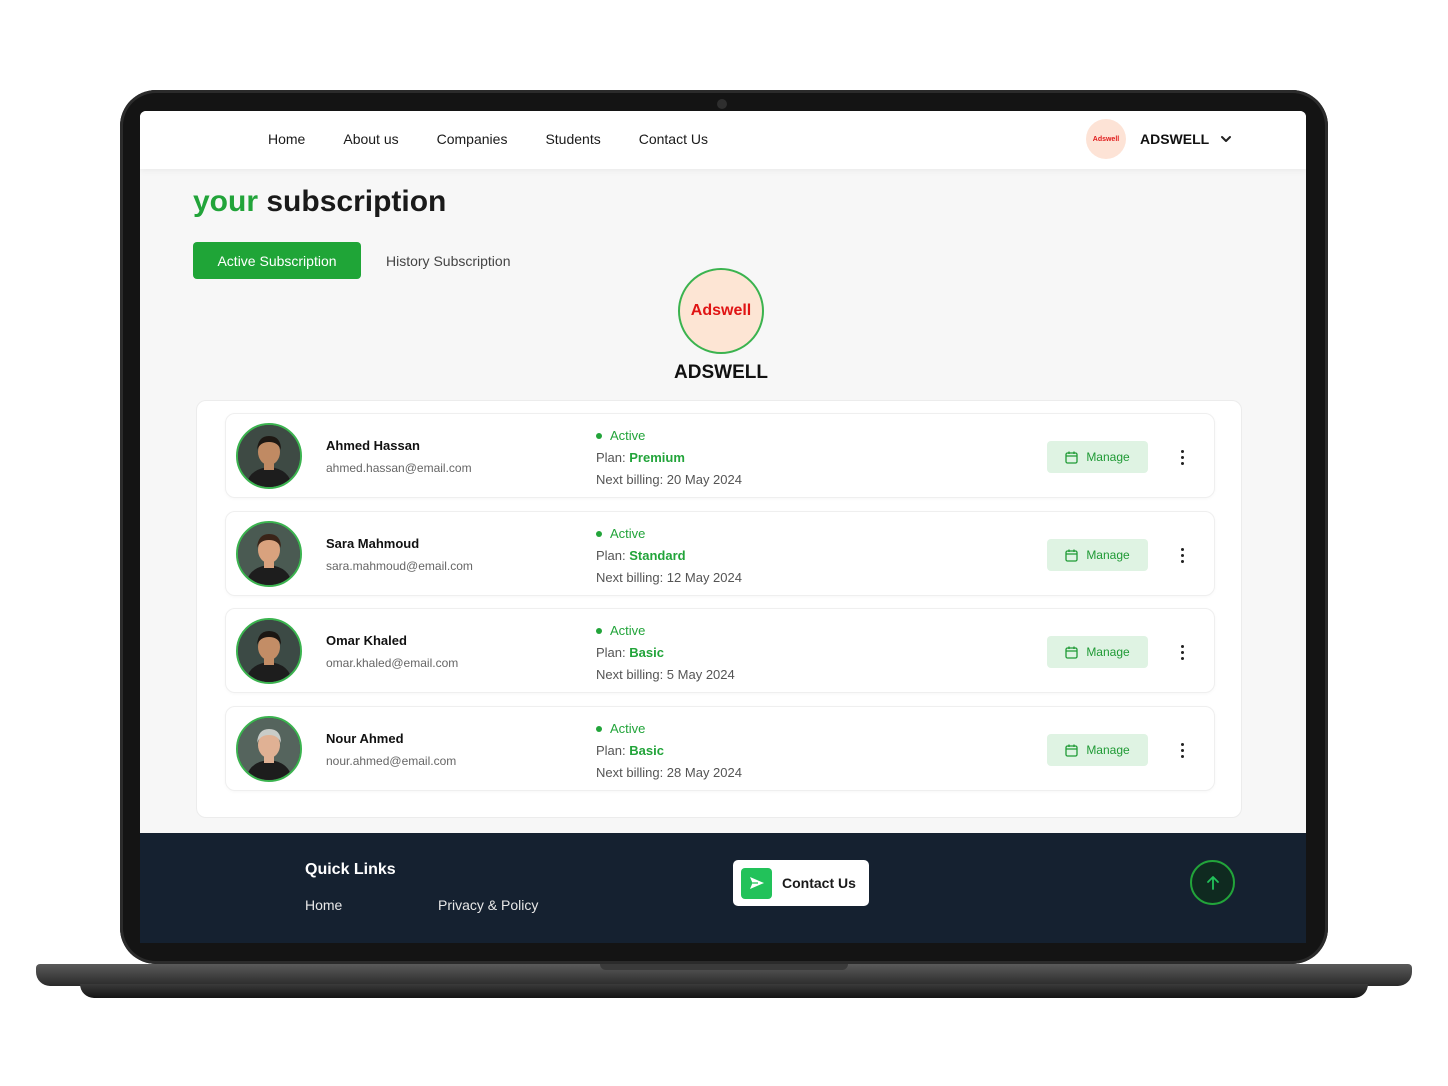 Image resolution: width=1448 pixels, height=1086 pixels. Describe the element at coordinates (669, 772) in the screenshot. I see `next-billing: Next billing: 28 May 2024` at that location.